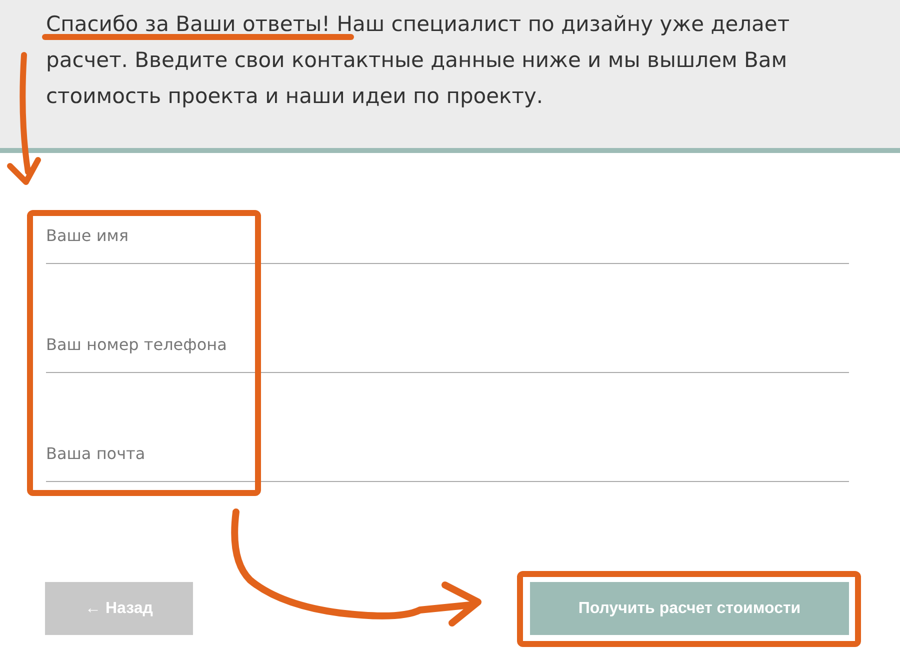 The height and width of the screenshot is (651, 900). Describe the element at coordinates (447, 344) in the screenshot. I see `input-field: Ваш номер телефона` at that location.